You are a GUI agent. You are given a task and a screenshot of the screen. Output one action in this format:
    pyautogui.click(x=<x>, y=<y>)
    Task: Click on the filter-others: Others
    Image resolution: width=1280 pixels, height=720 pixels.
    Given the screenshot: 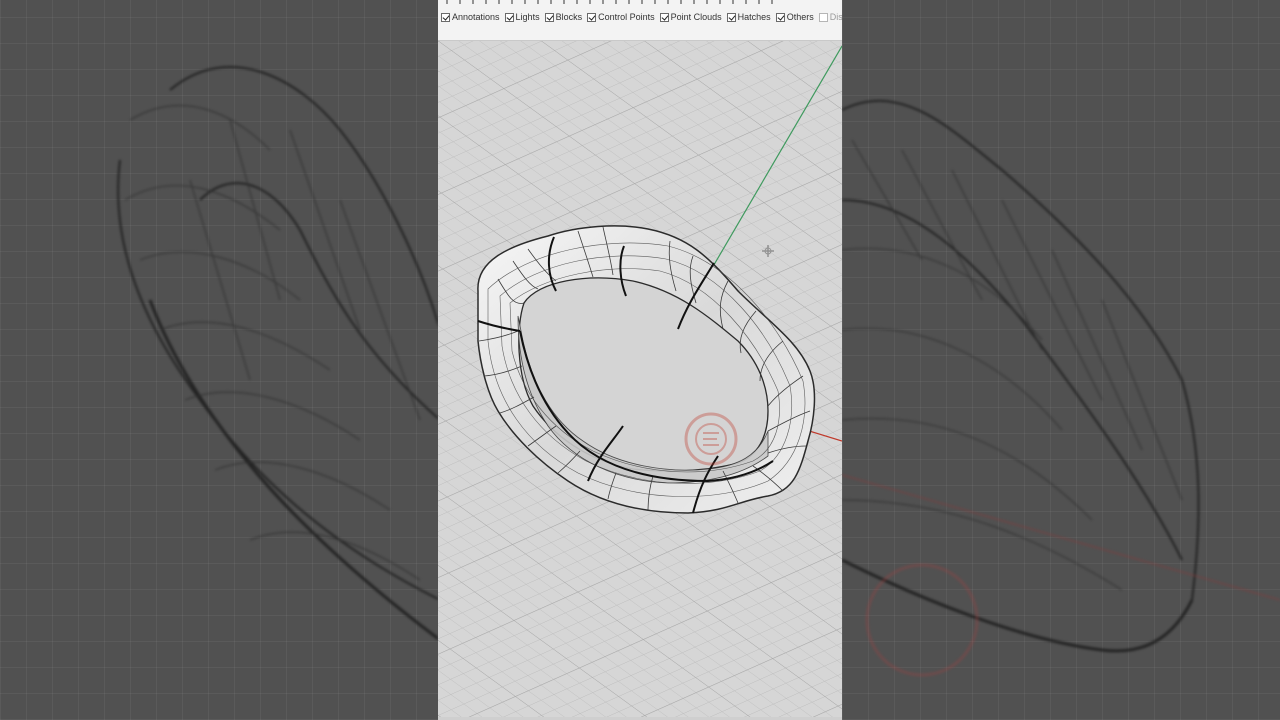 What is the action you would take?
    pyautogui.click(x=794, y=17)
    